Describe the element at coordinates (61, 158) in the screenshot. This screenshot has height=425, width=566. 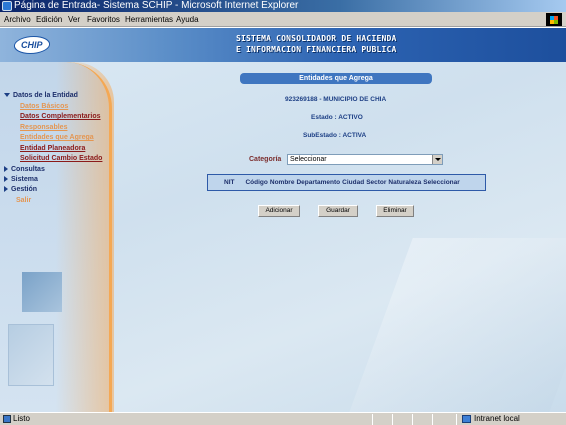
I see `nav-solicitud-cambio-estado: Solicitud Cambio Estado` at that location.